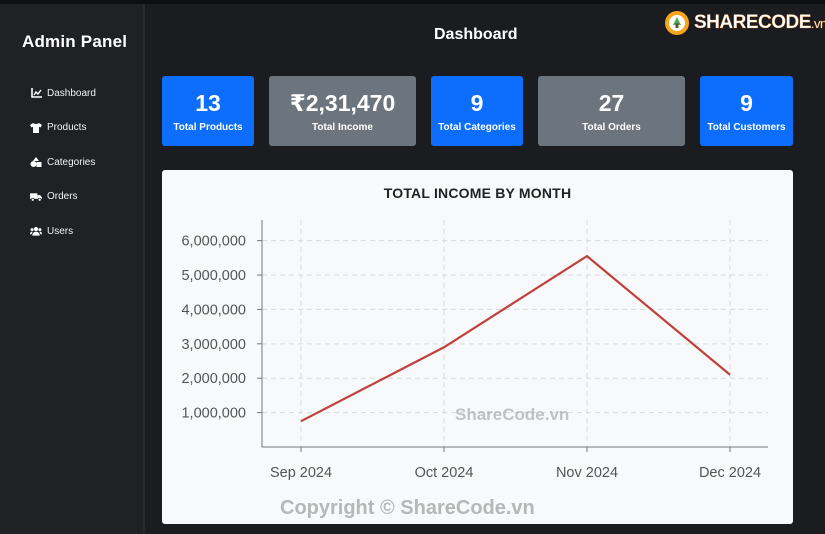 This screenshot has width=825, height=534. I want to click on stat-label: Total Income, so click(342, 127).